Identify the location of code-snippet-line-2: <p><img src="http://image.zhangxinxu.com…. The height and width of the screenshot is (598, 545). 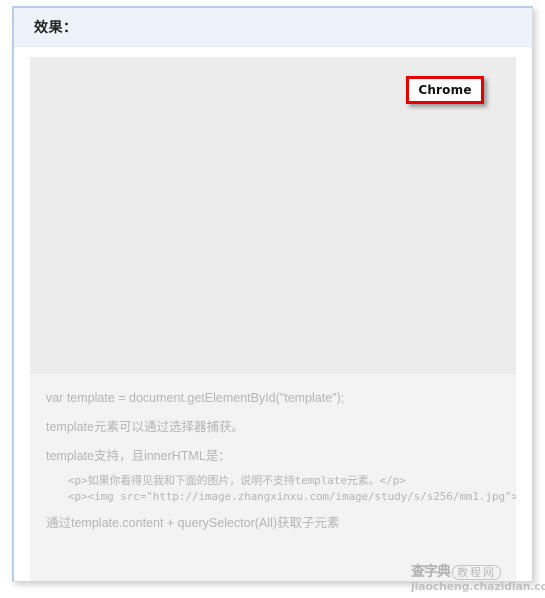
(292, 496).